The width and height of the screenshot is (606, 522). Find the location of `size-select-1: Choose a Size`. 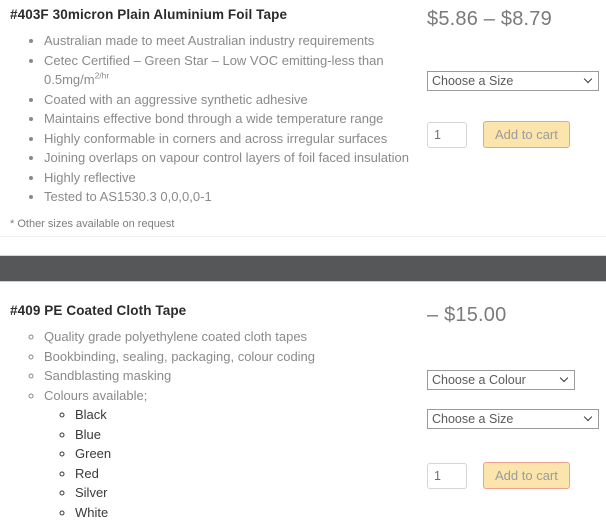

size-select-1: Choose a Size is located at coordinates (513, 81).